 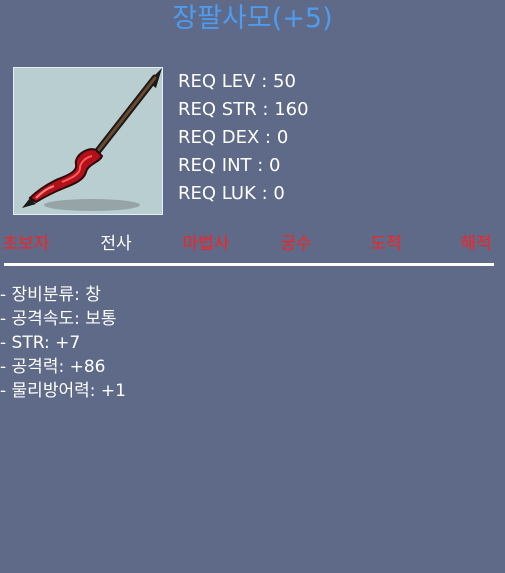 I want to click on stat-str: - STR: +7, so click(x=40, y=343).